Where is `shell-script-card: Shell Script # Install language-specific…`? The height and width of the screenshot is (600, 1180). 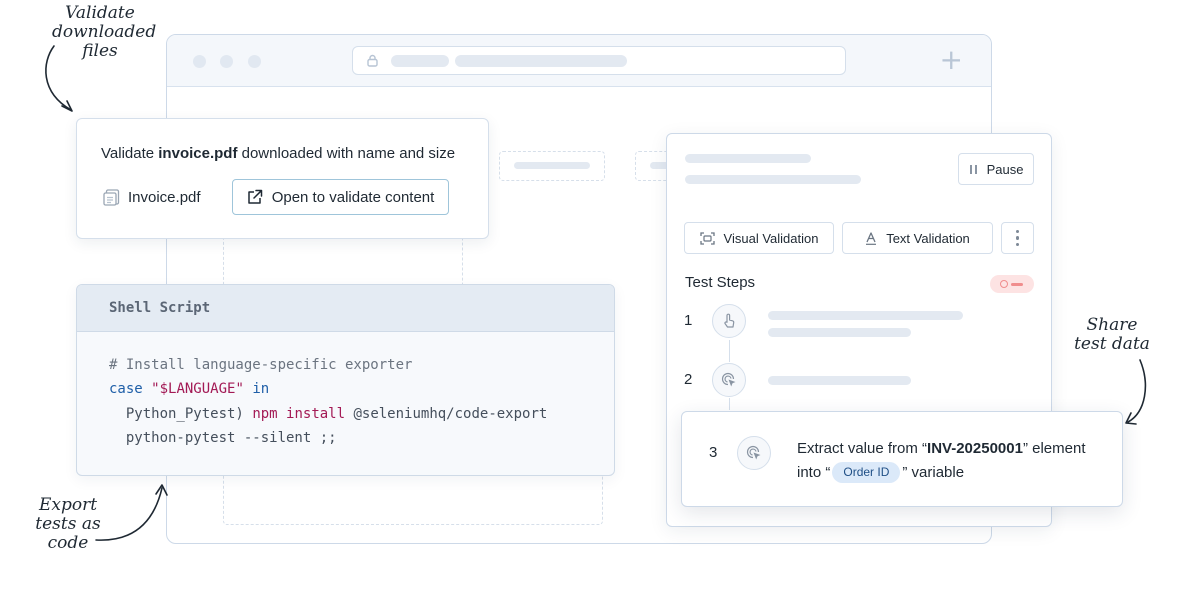
shell-script-card: Shell Script # Install language-specific… is located at coordinates (345, 380).